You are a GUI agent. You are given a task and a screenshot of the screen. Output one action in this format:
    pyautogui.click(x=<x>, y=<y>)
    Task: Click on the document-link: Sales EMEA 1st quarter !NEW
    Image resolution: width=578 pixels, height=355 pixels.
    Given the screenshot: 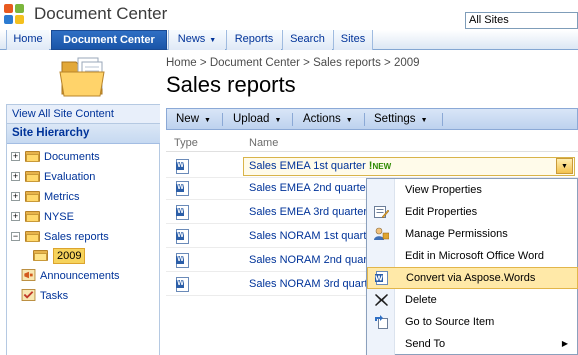 What is the action you would take?
    pyautogui.click(x=320, y=166)
    